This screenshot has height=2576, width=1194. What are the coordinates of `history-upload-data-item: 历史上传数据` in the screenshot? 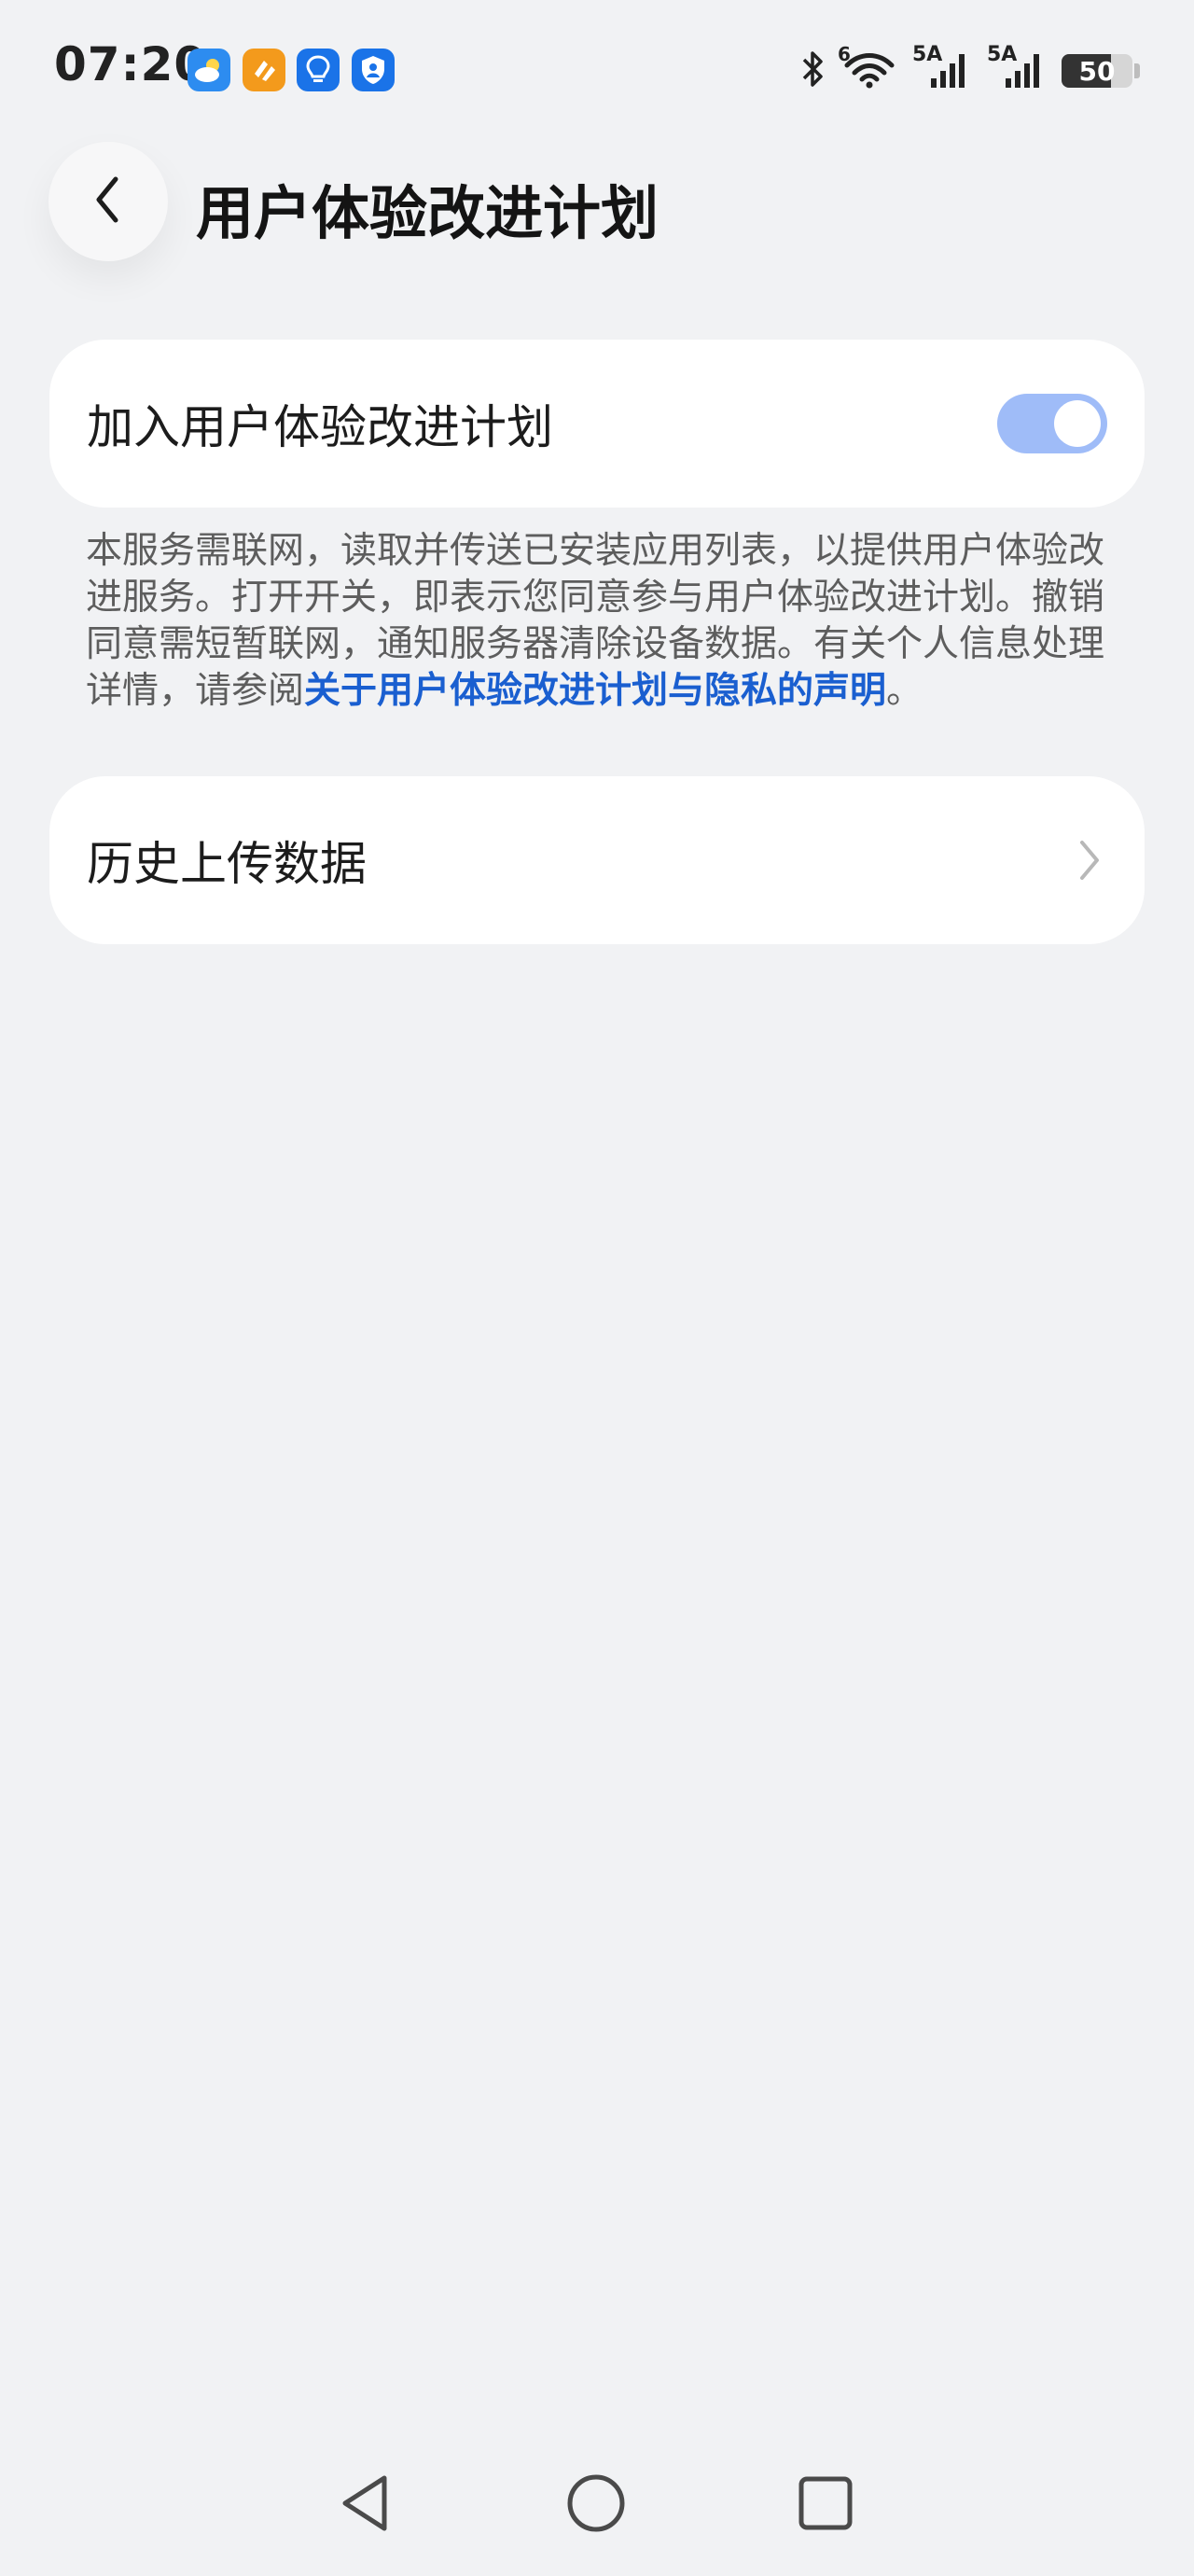 It's located at (597, 860).